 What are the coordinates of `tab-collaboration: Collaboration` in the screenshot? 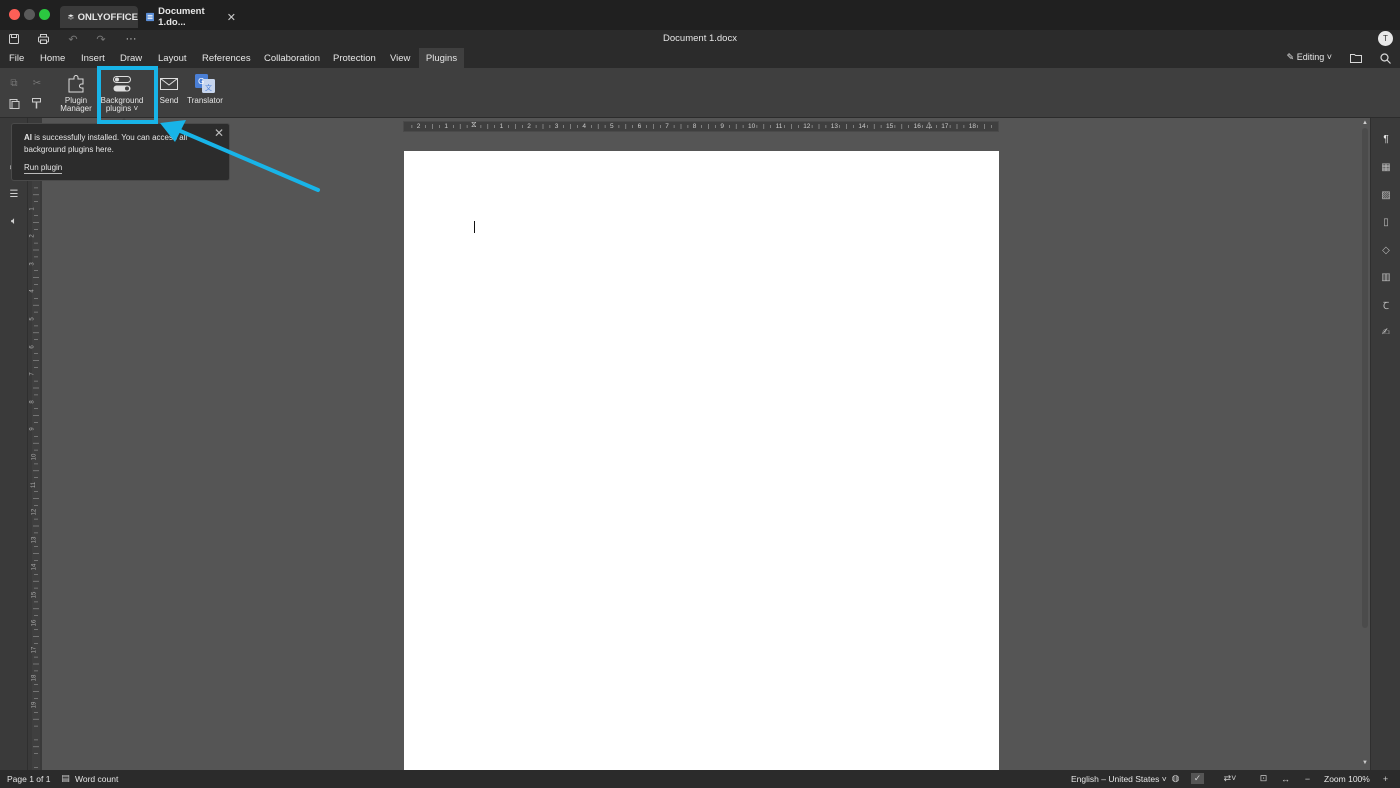 It's located at (292, 58).